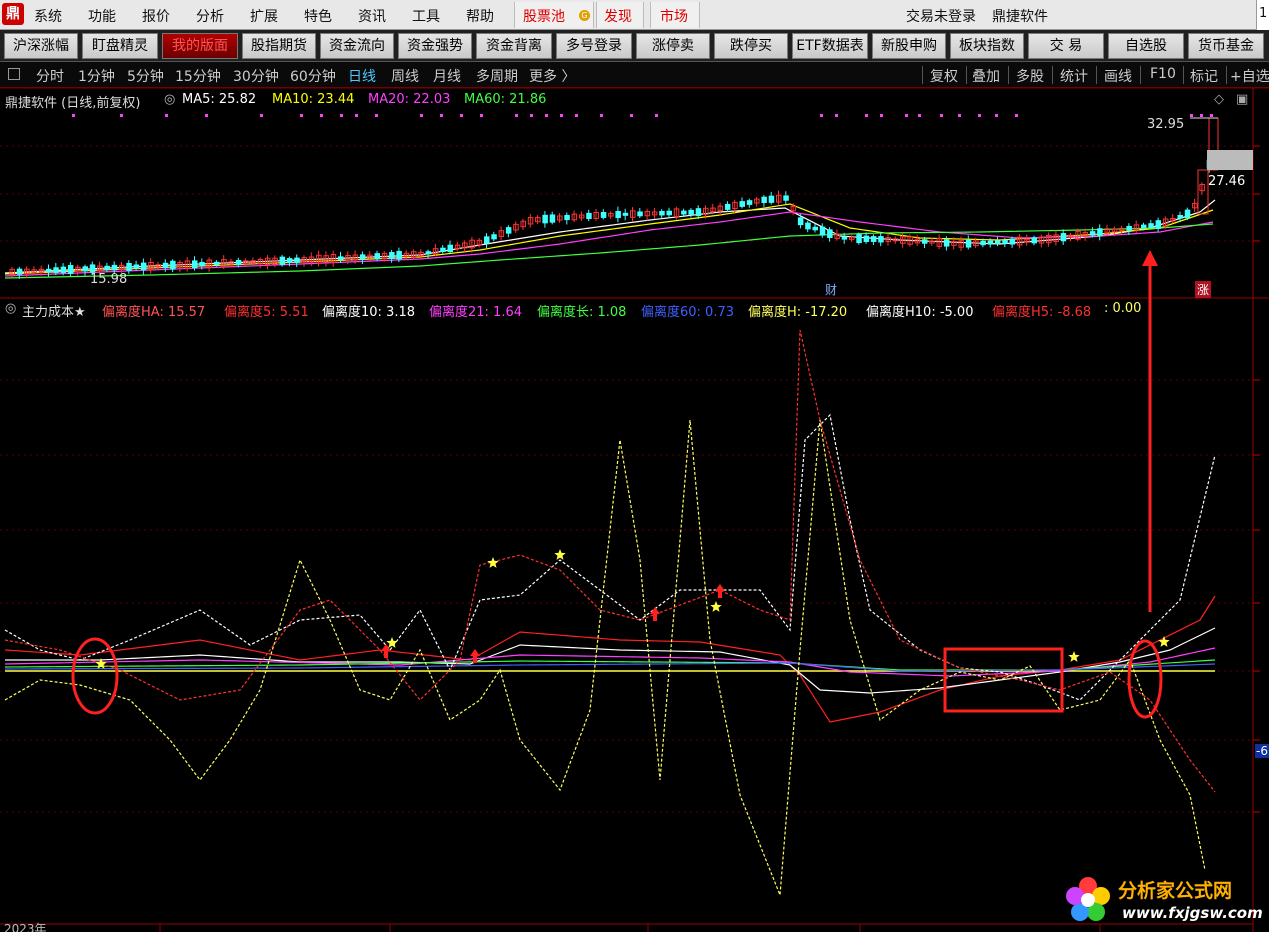 The image size is (1269, 932). I want to click on legend-ma10: MA10: 23.44, so click(313, 99).